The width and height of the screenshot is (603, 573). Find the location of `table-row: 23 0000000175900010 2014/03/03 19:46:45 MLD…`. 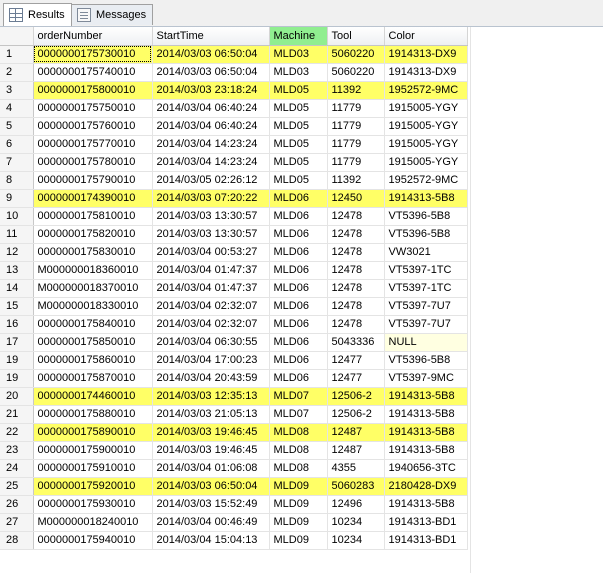

table-row: 23 0000000175900010 2014/03/03 19:46:45 MLD… is located at coordinates (234, 450).